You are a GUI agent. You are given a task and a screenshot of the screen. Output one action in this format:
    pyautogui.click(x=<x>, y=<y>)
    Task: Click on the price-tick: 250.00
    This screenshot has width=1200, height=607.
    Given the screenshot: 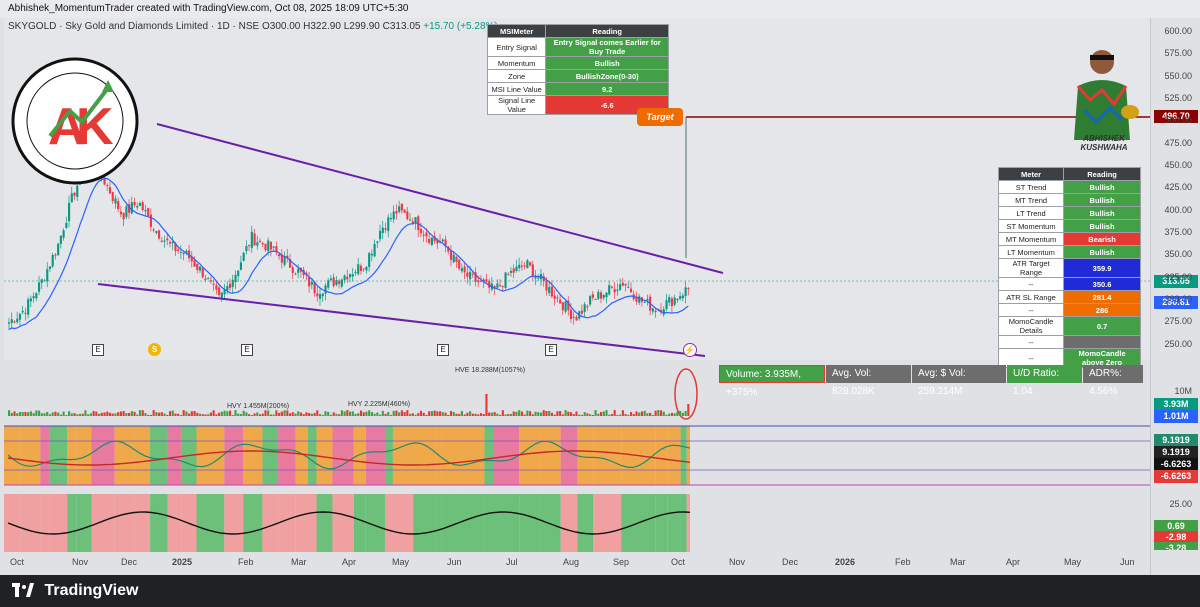 What is the action you would take?
    pyautogui.click(x=1178, y=343)
    